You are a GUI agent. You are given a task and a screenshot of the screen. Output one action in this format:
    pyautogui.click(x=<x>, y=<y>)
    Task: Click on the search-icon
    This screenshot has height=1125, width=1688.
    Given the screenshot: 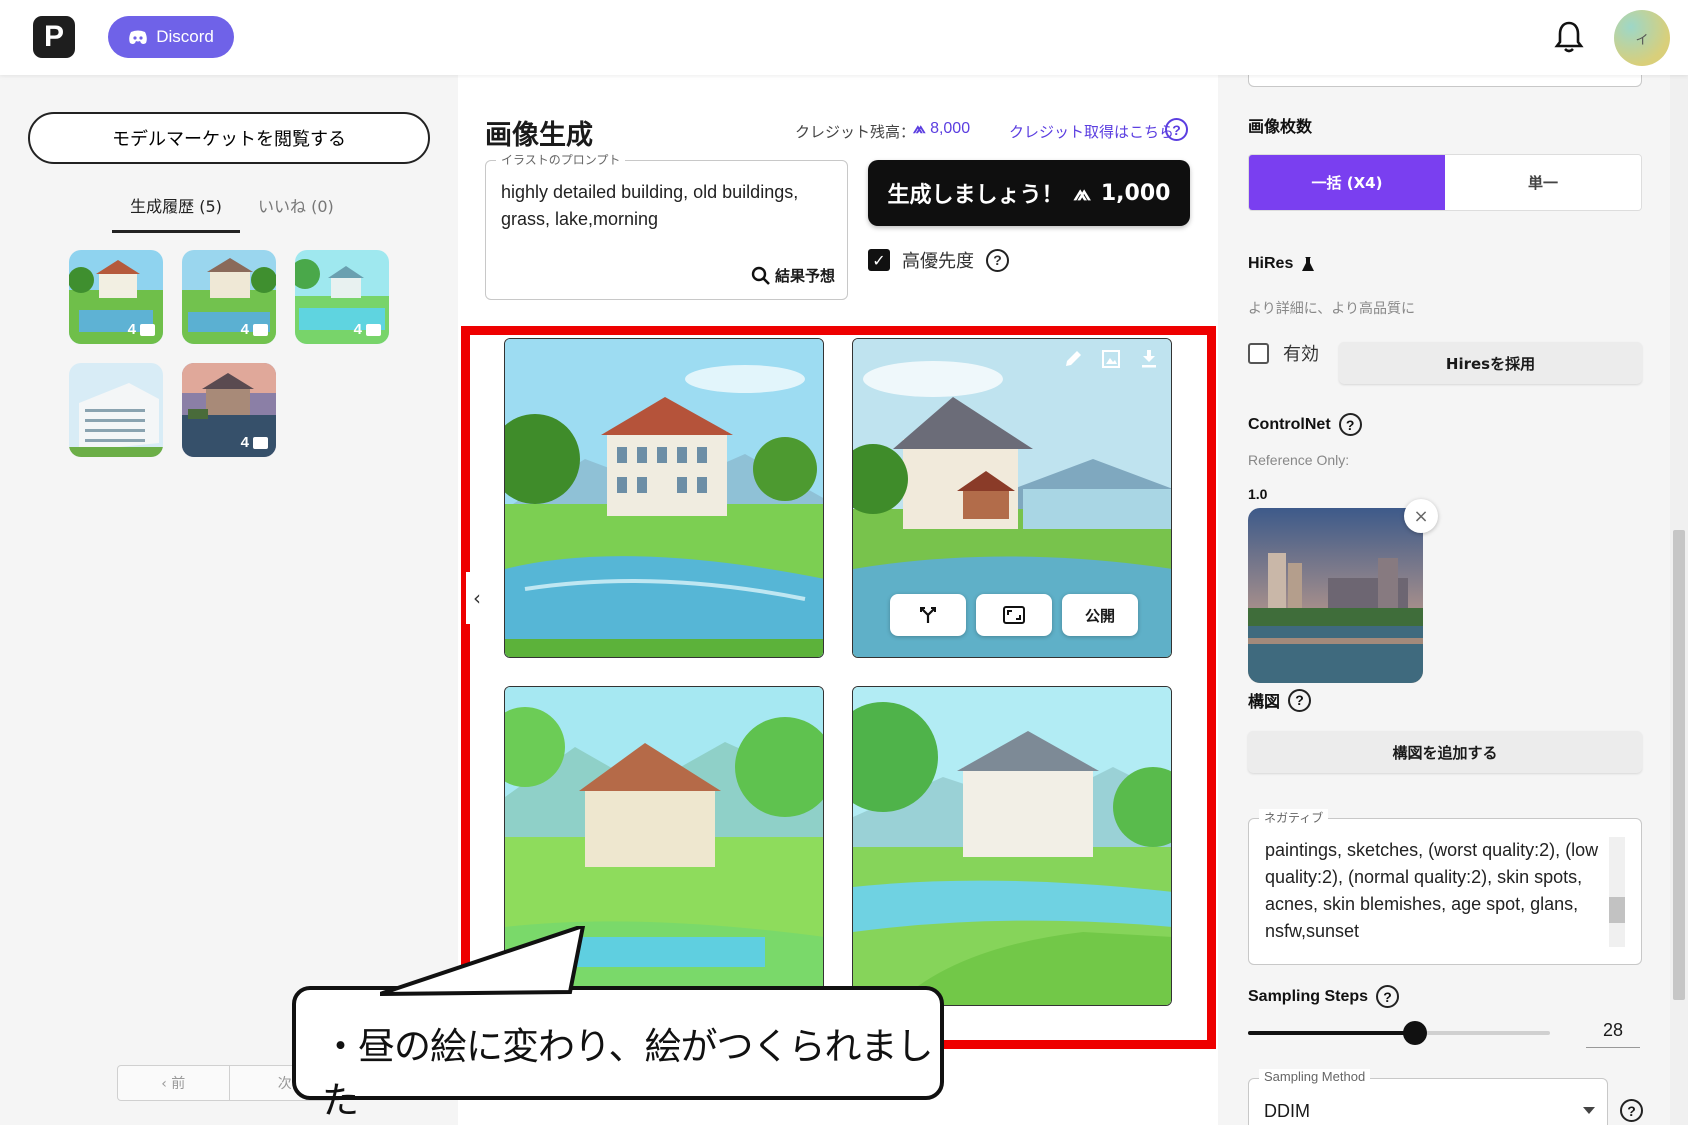 What is the action you would take?
    pyautogui.click(x=760, y=275)
    